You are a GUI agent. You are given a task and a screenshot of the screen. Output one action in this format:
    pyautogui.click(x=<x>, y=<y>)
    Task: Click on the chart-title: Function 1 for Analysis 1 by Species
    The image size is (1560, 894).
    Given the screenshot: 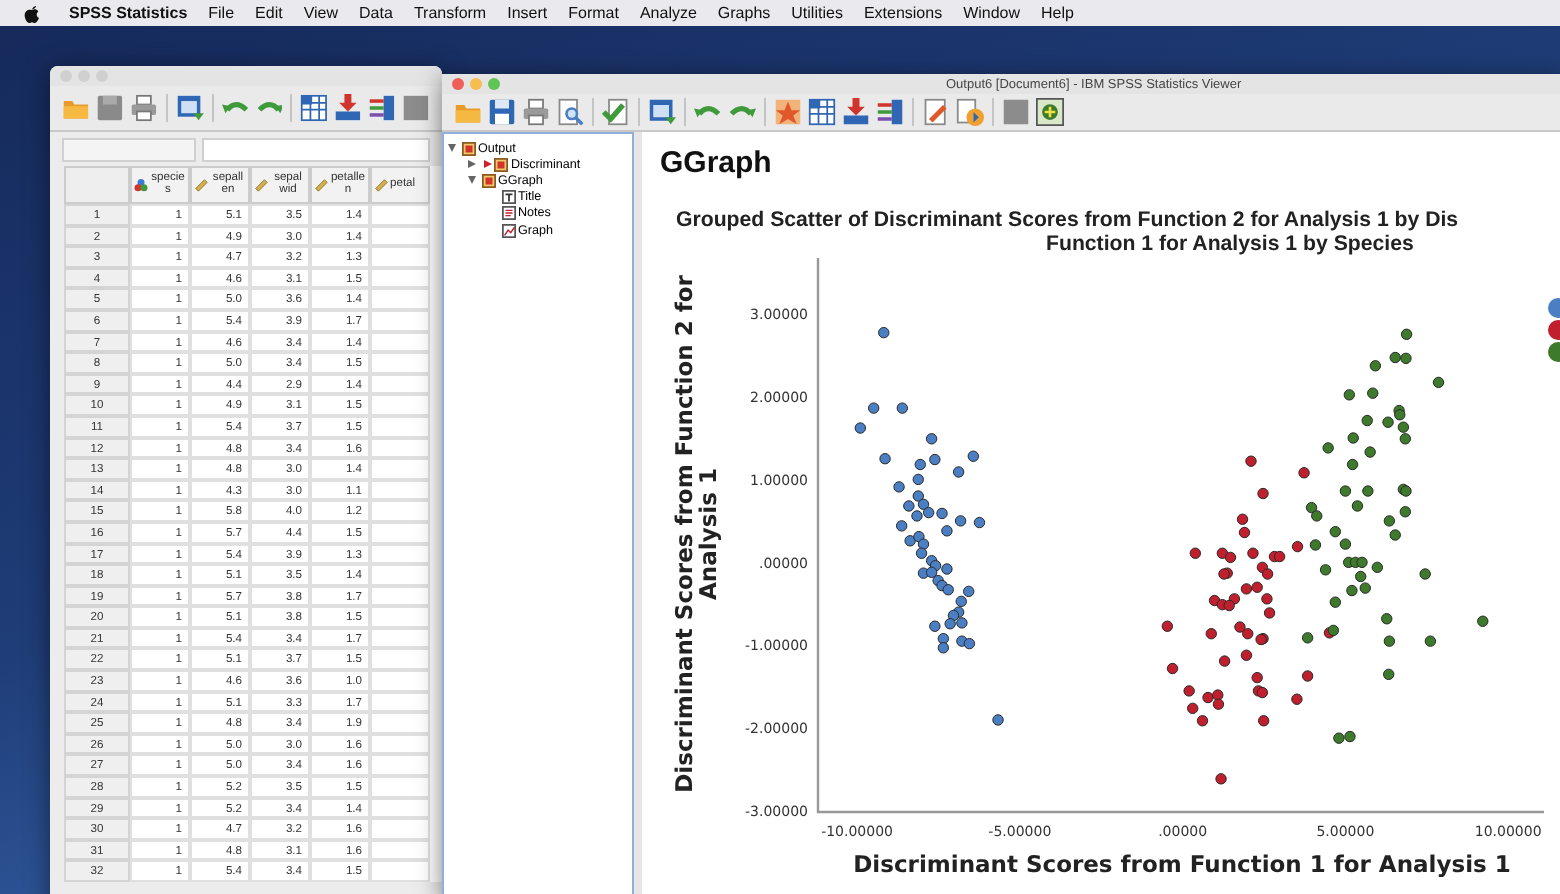 What is the action you would take?
    pyautogui.click(x=1230, y=244)
    